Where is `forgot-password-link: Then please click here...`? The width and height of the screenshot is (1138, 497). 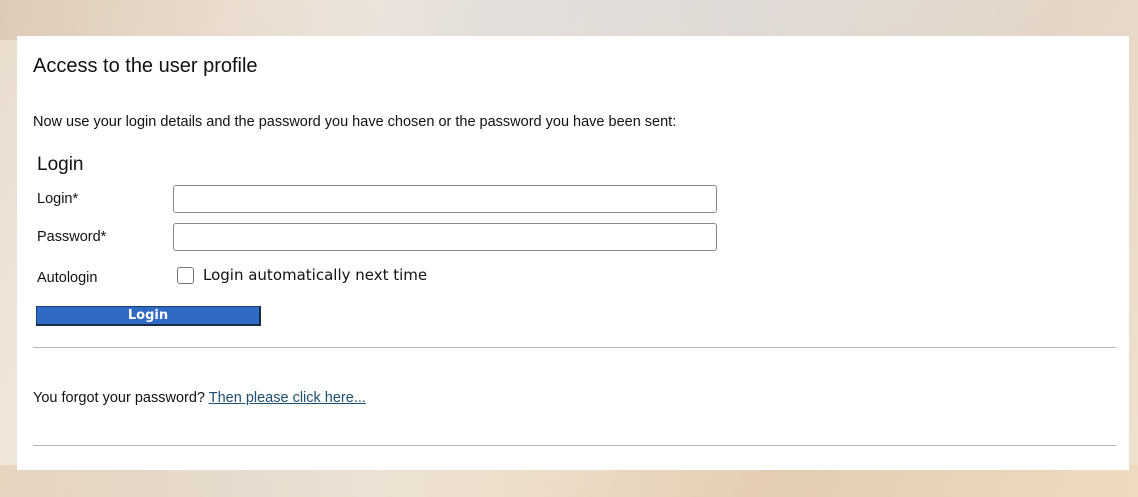
forgot-password-link: Then please click here... is located at coordinates (287, 398).